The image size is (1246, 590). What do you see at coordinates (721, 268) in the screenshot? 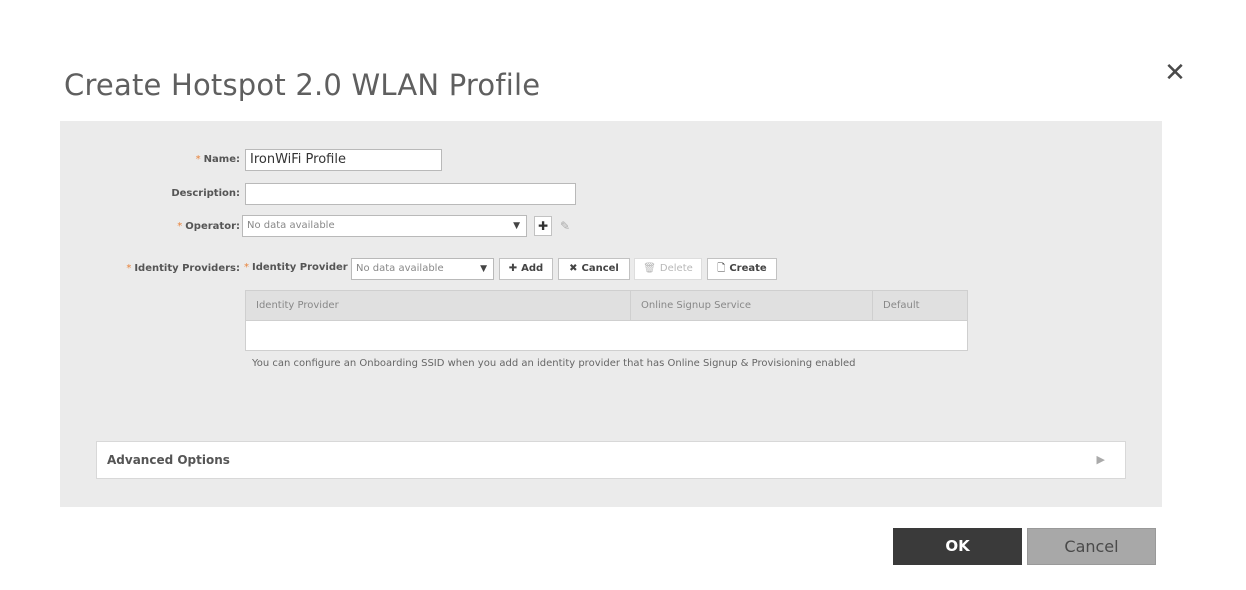
I see `document-icon: 🗋` at bounding box center [721, 268].